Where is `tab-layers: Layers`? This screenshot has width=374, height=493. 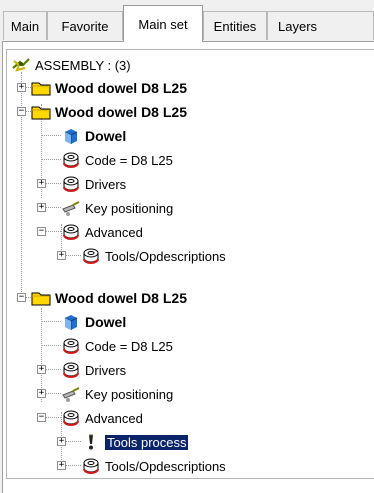
tab-layers: Layers is located at coordinates (320, 25).